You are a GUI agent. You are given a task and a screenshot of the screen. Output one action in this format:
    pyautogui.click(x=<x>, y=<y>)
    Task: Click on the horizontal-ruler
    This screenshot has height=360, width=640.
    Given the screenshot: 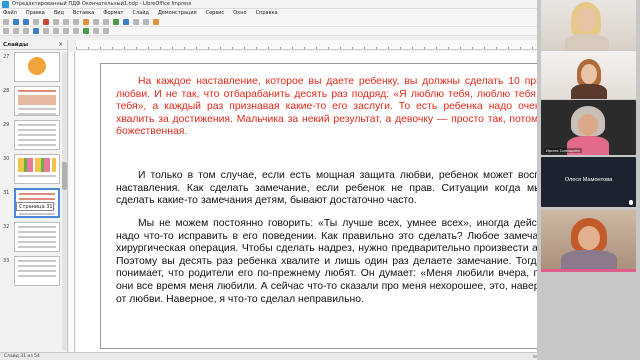 What is the action you would take?
    pyautogui.click(x=340, y=45)
    